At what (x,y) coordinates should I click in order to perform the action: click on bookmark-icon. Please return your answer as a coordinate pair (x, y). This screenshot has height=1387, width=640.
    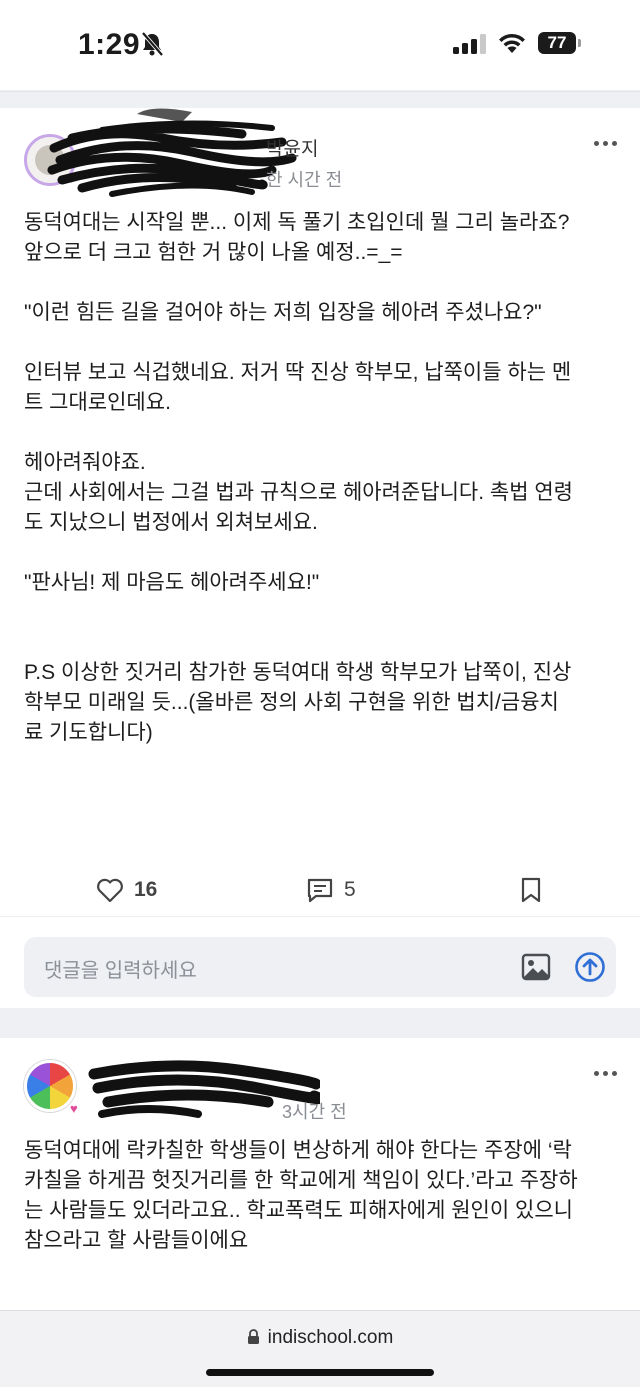
    Looking at the image, I should click on (531, 890).